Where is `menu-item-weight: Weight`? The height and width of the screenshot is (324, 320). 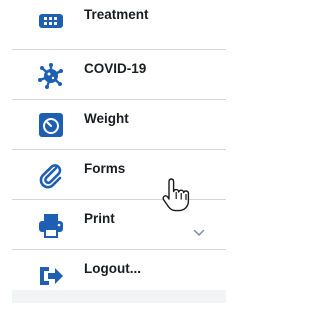
menu-item-weight: Weight is located at coordinates (119, 125).